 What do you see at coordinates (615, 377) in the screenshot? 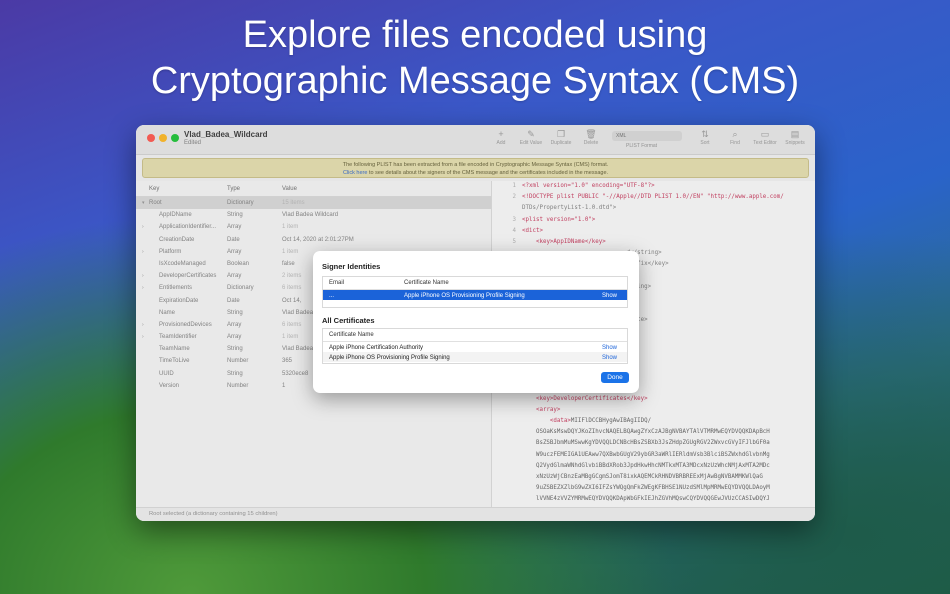
I see `done-button: Done` at bounding box center [615, 377].